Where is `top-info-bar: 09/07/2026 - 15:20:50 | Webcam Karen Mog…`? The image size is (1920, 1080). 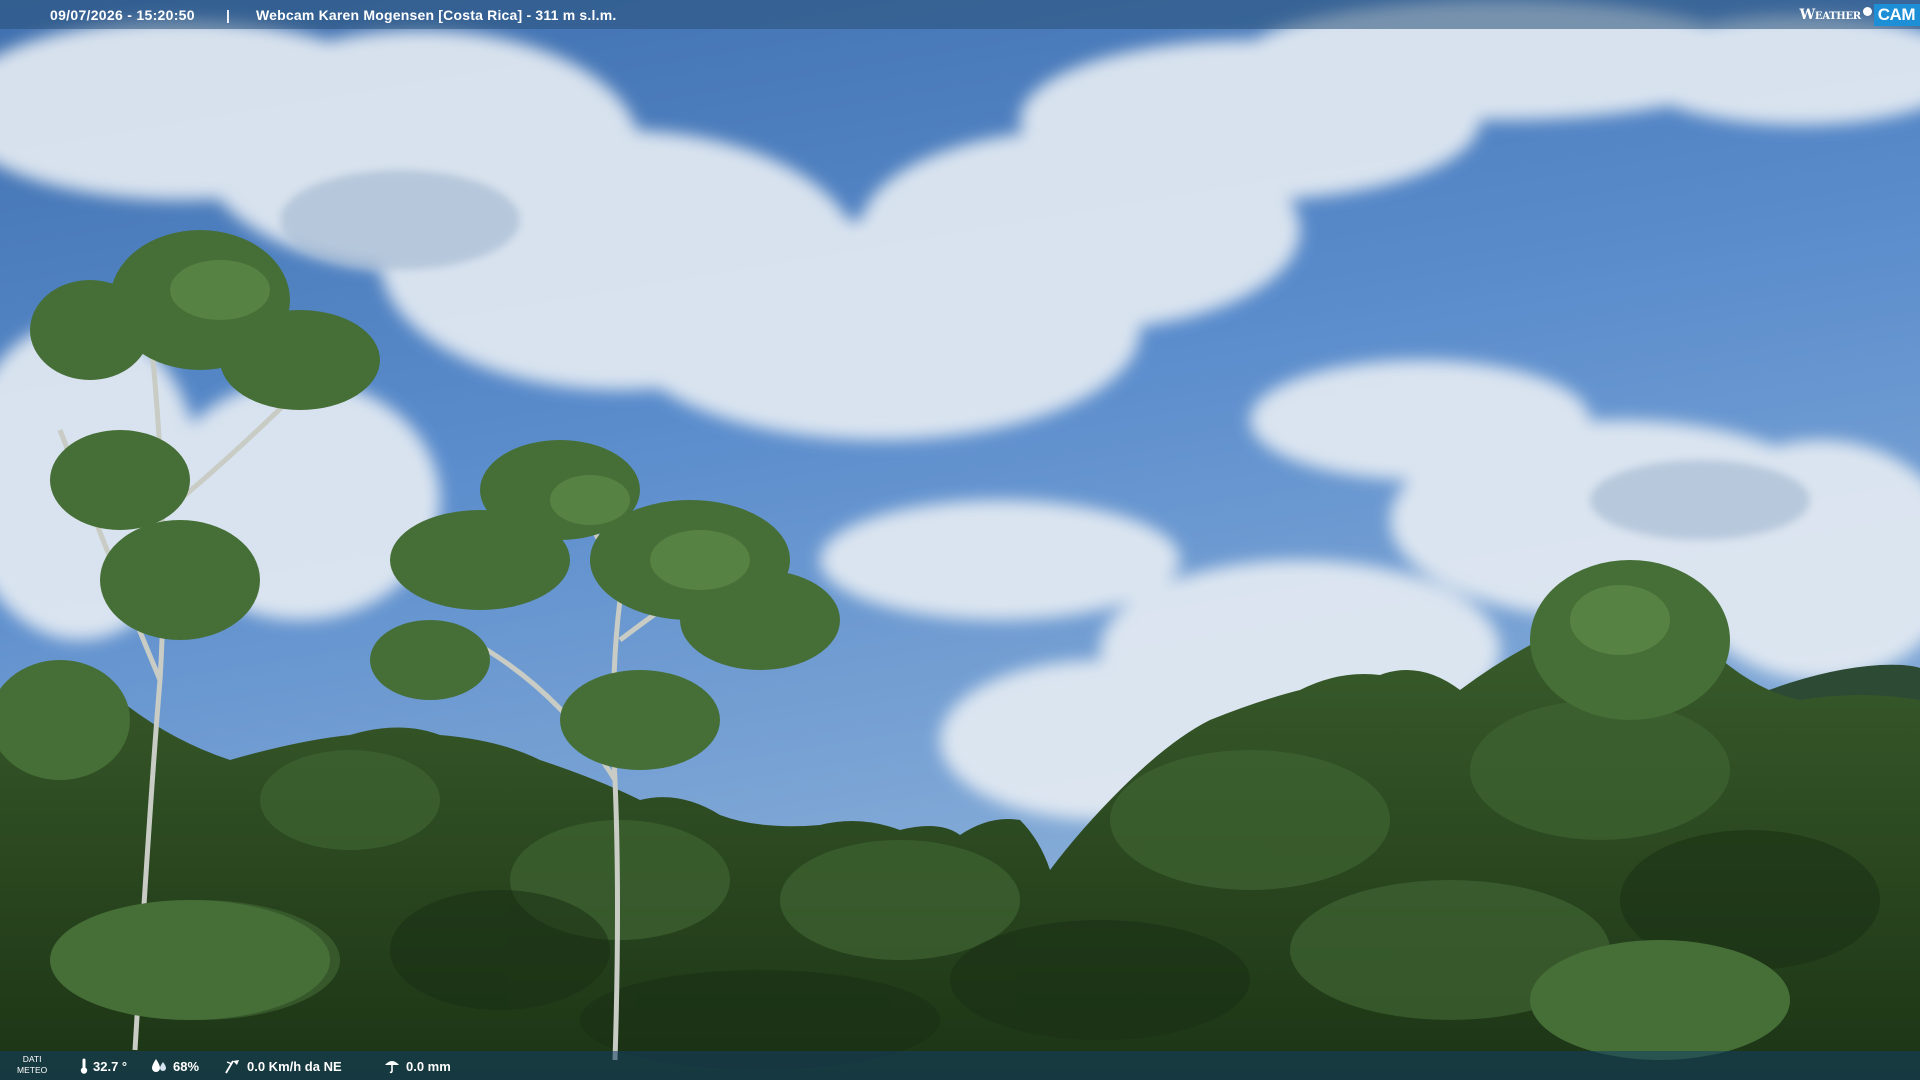
top-info-bar: 09/07/2026 - 15:20:50 | Webcam Karen Mog… is located at coordinates (960, 14).